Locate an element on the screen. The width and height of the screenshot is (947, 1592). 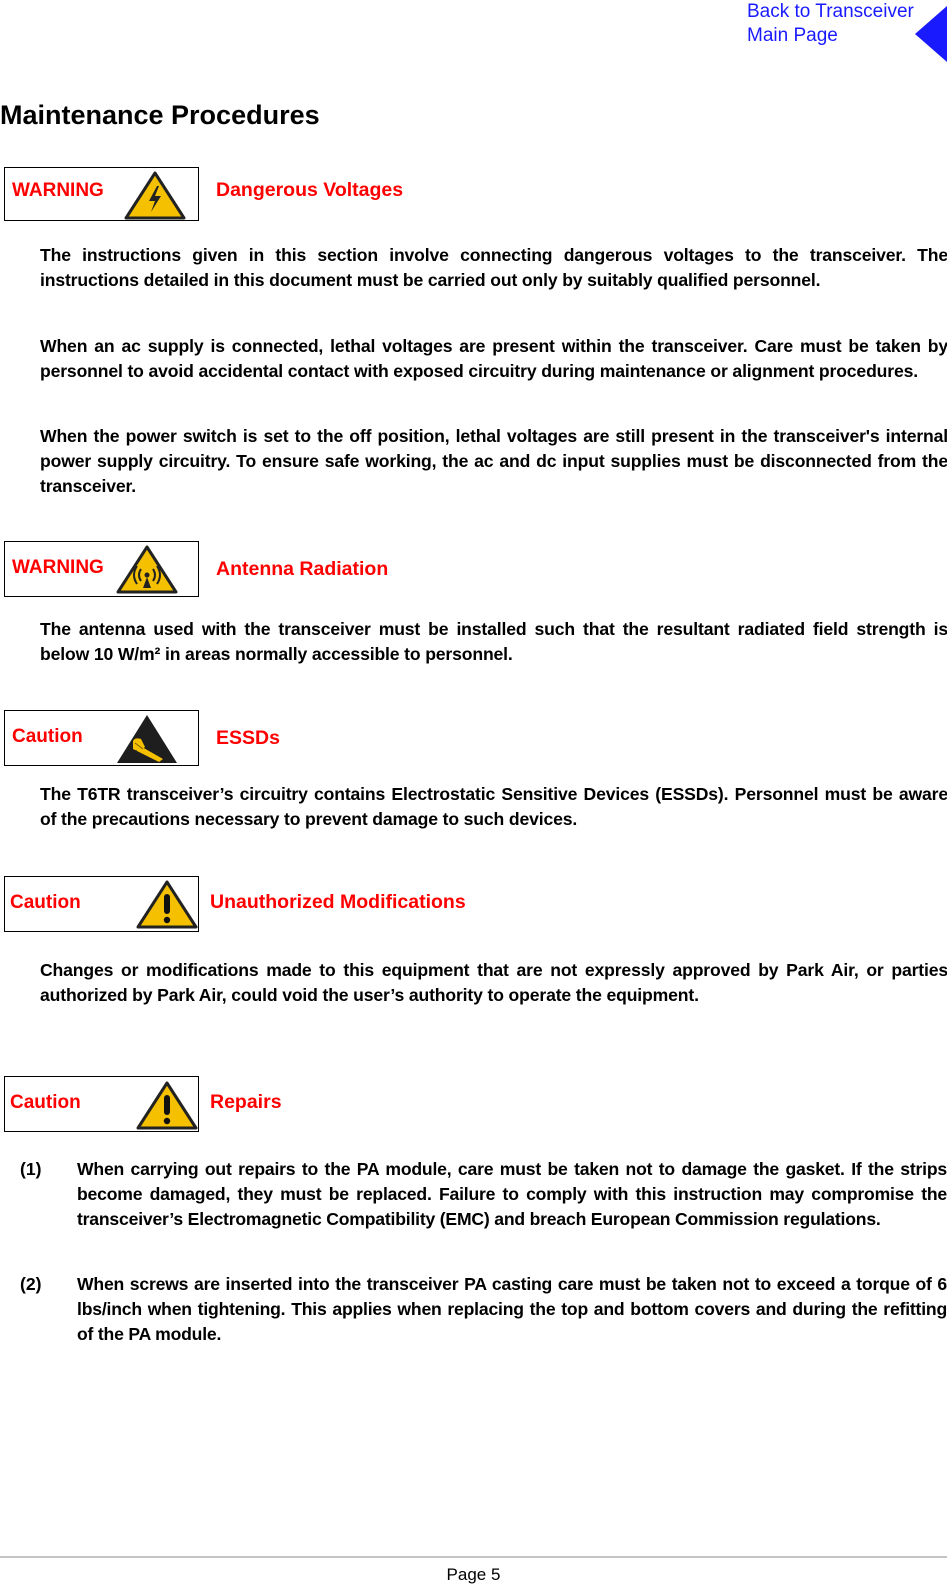
back-link-line1: Back to Transceiver is located at coordinates (830, 11).